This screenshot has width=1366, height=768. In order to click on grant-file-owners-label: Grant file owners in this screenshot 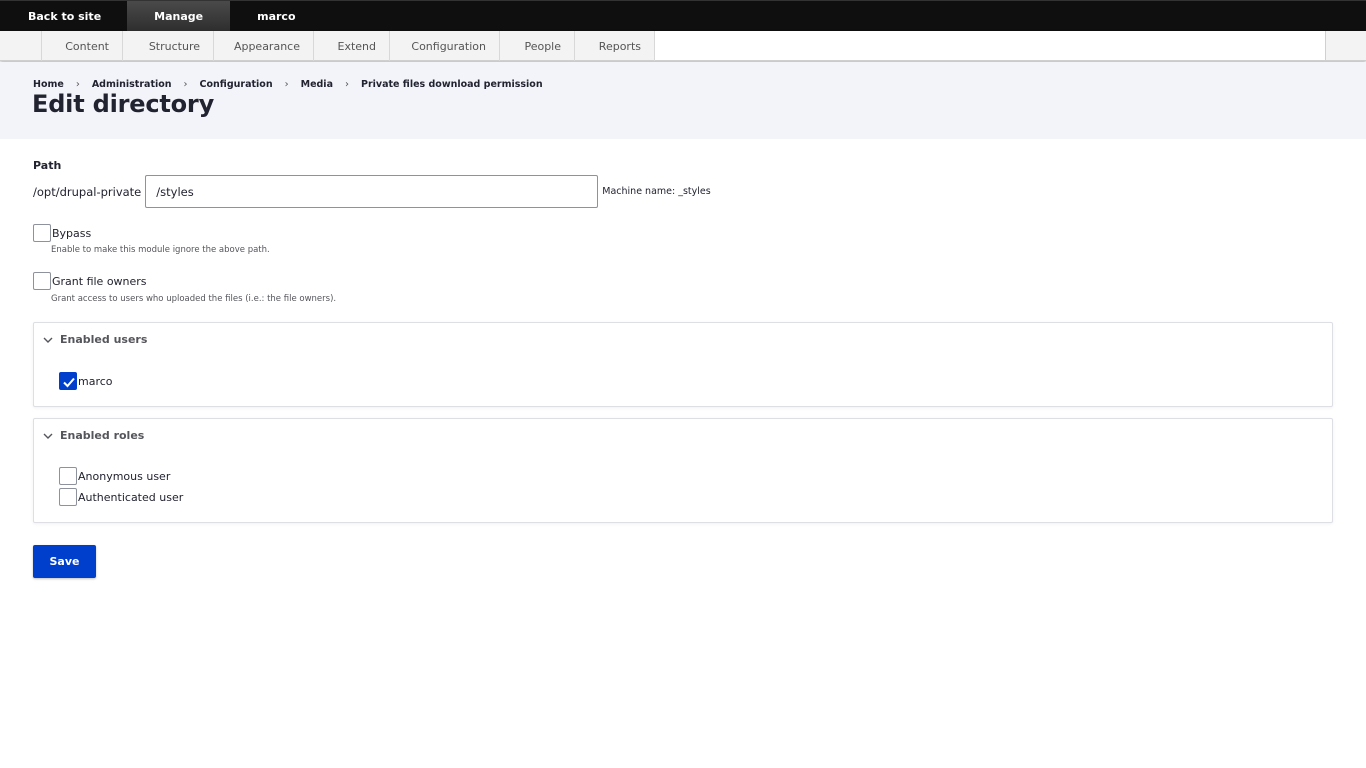, I will do `click(99, 281)`.